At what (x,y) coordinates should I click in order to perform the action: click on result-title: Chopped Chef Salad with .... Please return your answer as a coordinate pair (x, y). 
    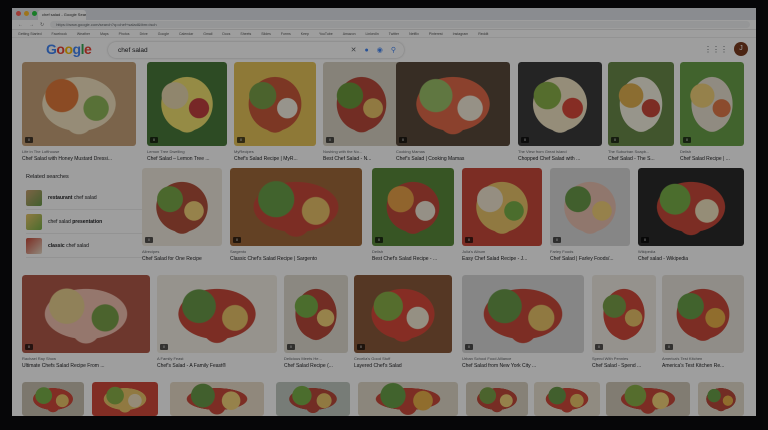
    Looking at the image, I should click on (560, 159).